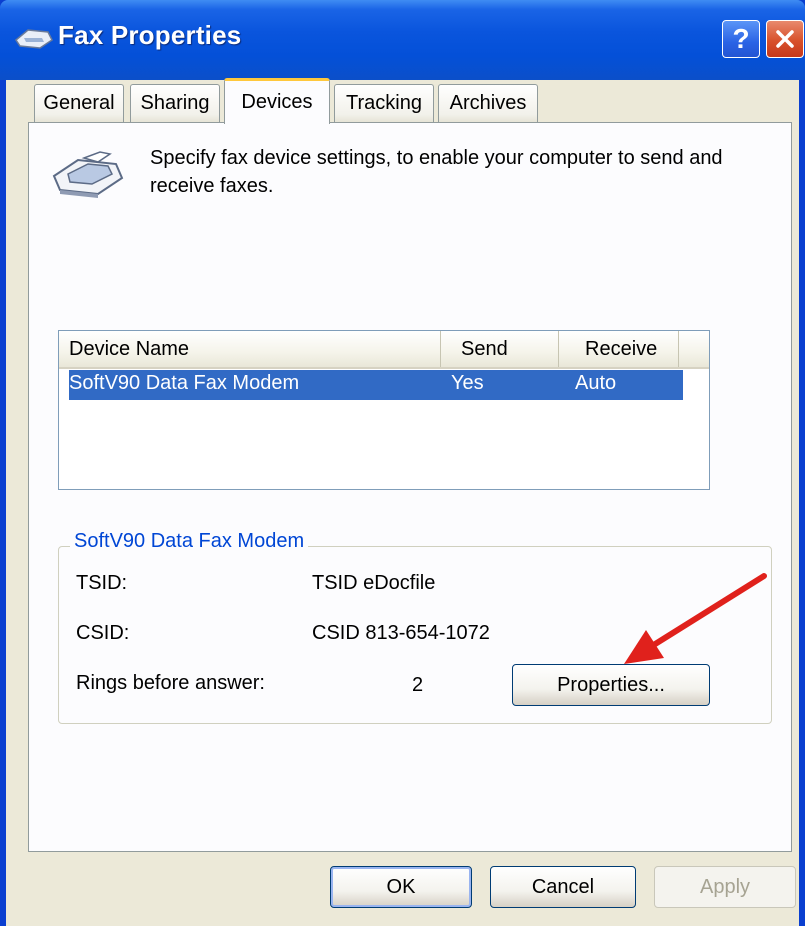  What do you see at coordinates (102, 583) in the screenshot?
I see `tsid-label: TSID:` at bounding box center [102, 583].